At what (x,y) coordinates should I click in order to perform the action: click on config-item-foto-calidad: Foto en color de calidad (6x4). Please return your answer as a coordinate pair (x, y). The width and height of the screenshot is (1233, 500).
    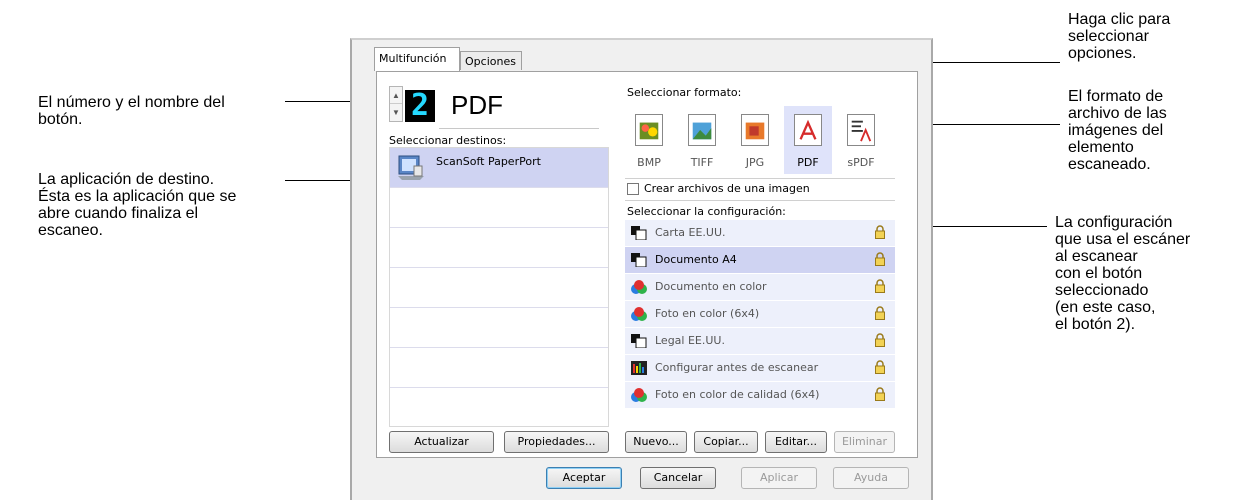
    Looking at the image, I should click on (760, 395).